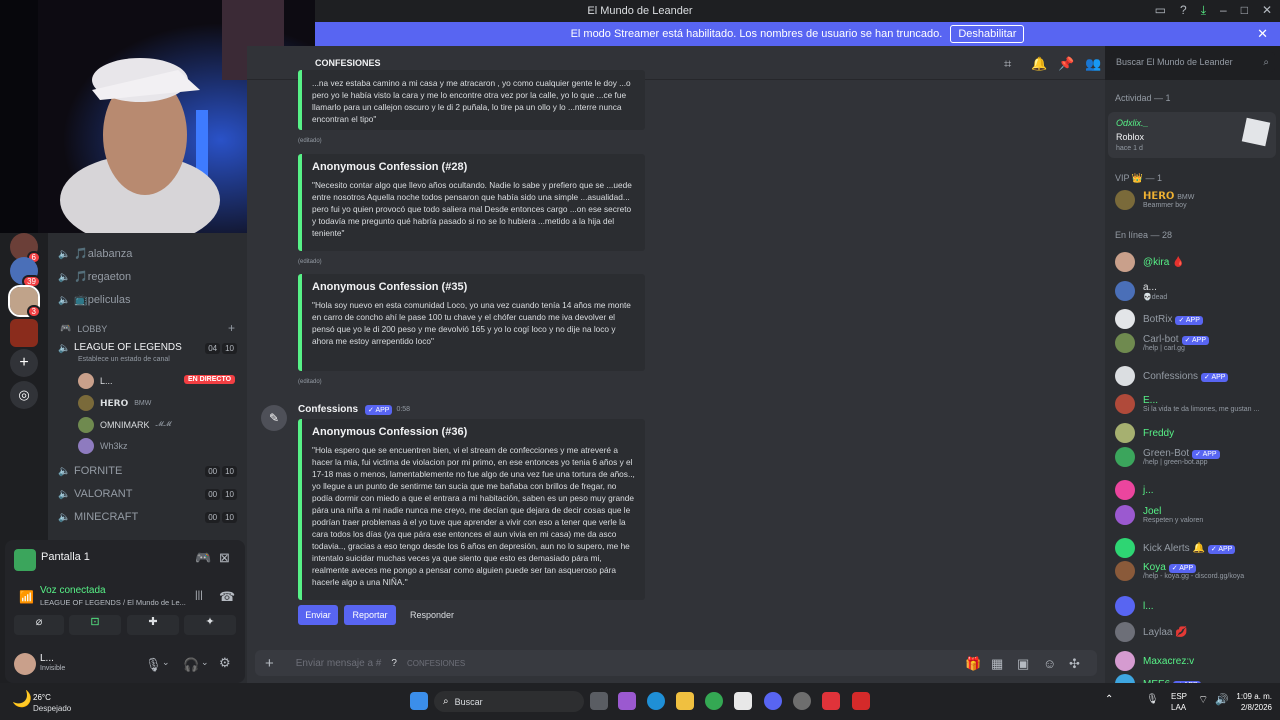 Image resolution: width=1280 pixels, height=720 pixels. Describe the element at coordinates (94, 299) in the screenshot. I see `voice-channel: 🔈 📺peliculas` at that location.